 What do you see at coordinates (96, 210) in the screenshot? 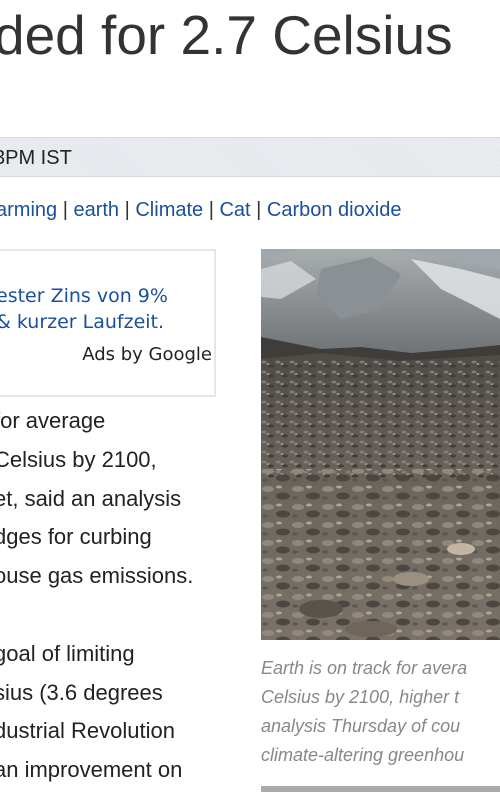
I see `tag-link-earth: earth` at bounding box center [96, 210].